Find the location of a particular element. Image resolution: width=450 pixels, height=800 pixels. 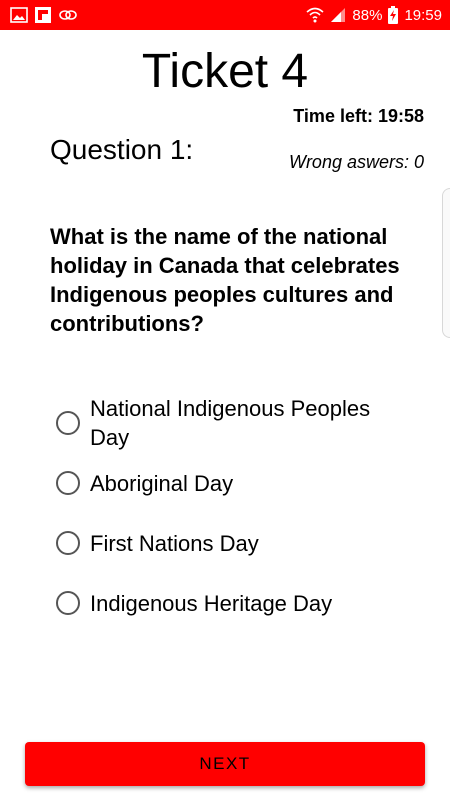

answer-option-label: Indigenous Heritage Day is located at coordinates (211, 603).